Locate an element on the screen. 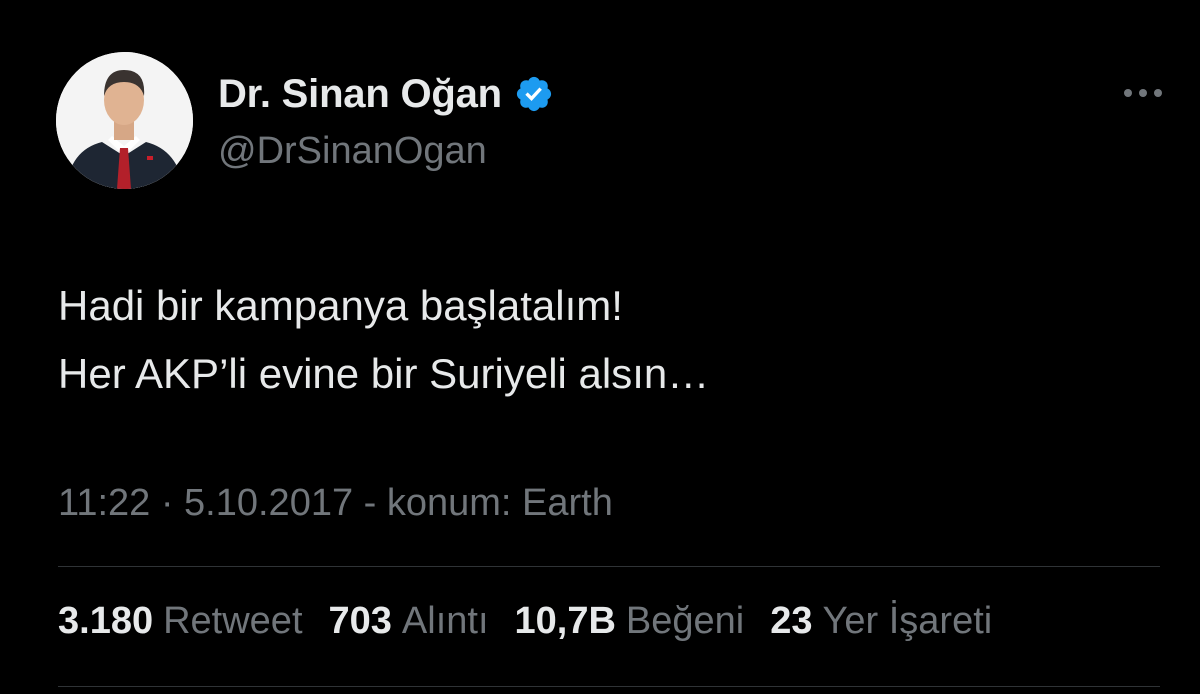 This screenshot has width=1200, height=694. tweet-timestamp-location: 11:22 · 5.10.2017 - konum: Earth is located at coordinates (335, 503).